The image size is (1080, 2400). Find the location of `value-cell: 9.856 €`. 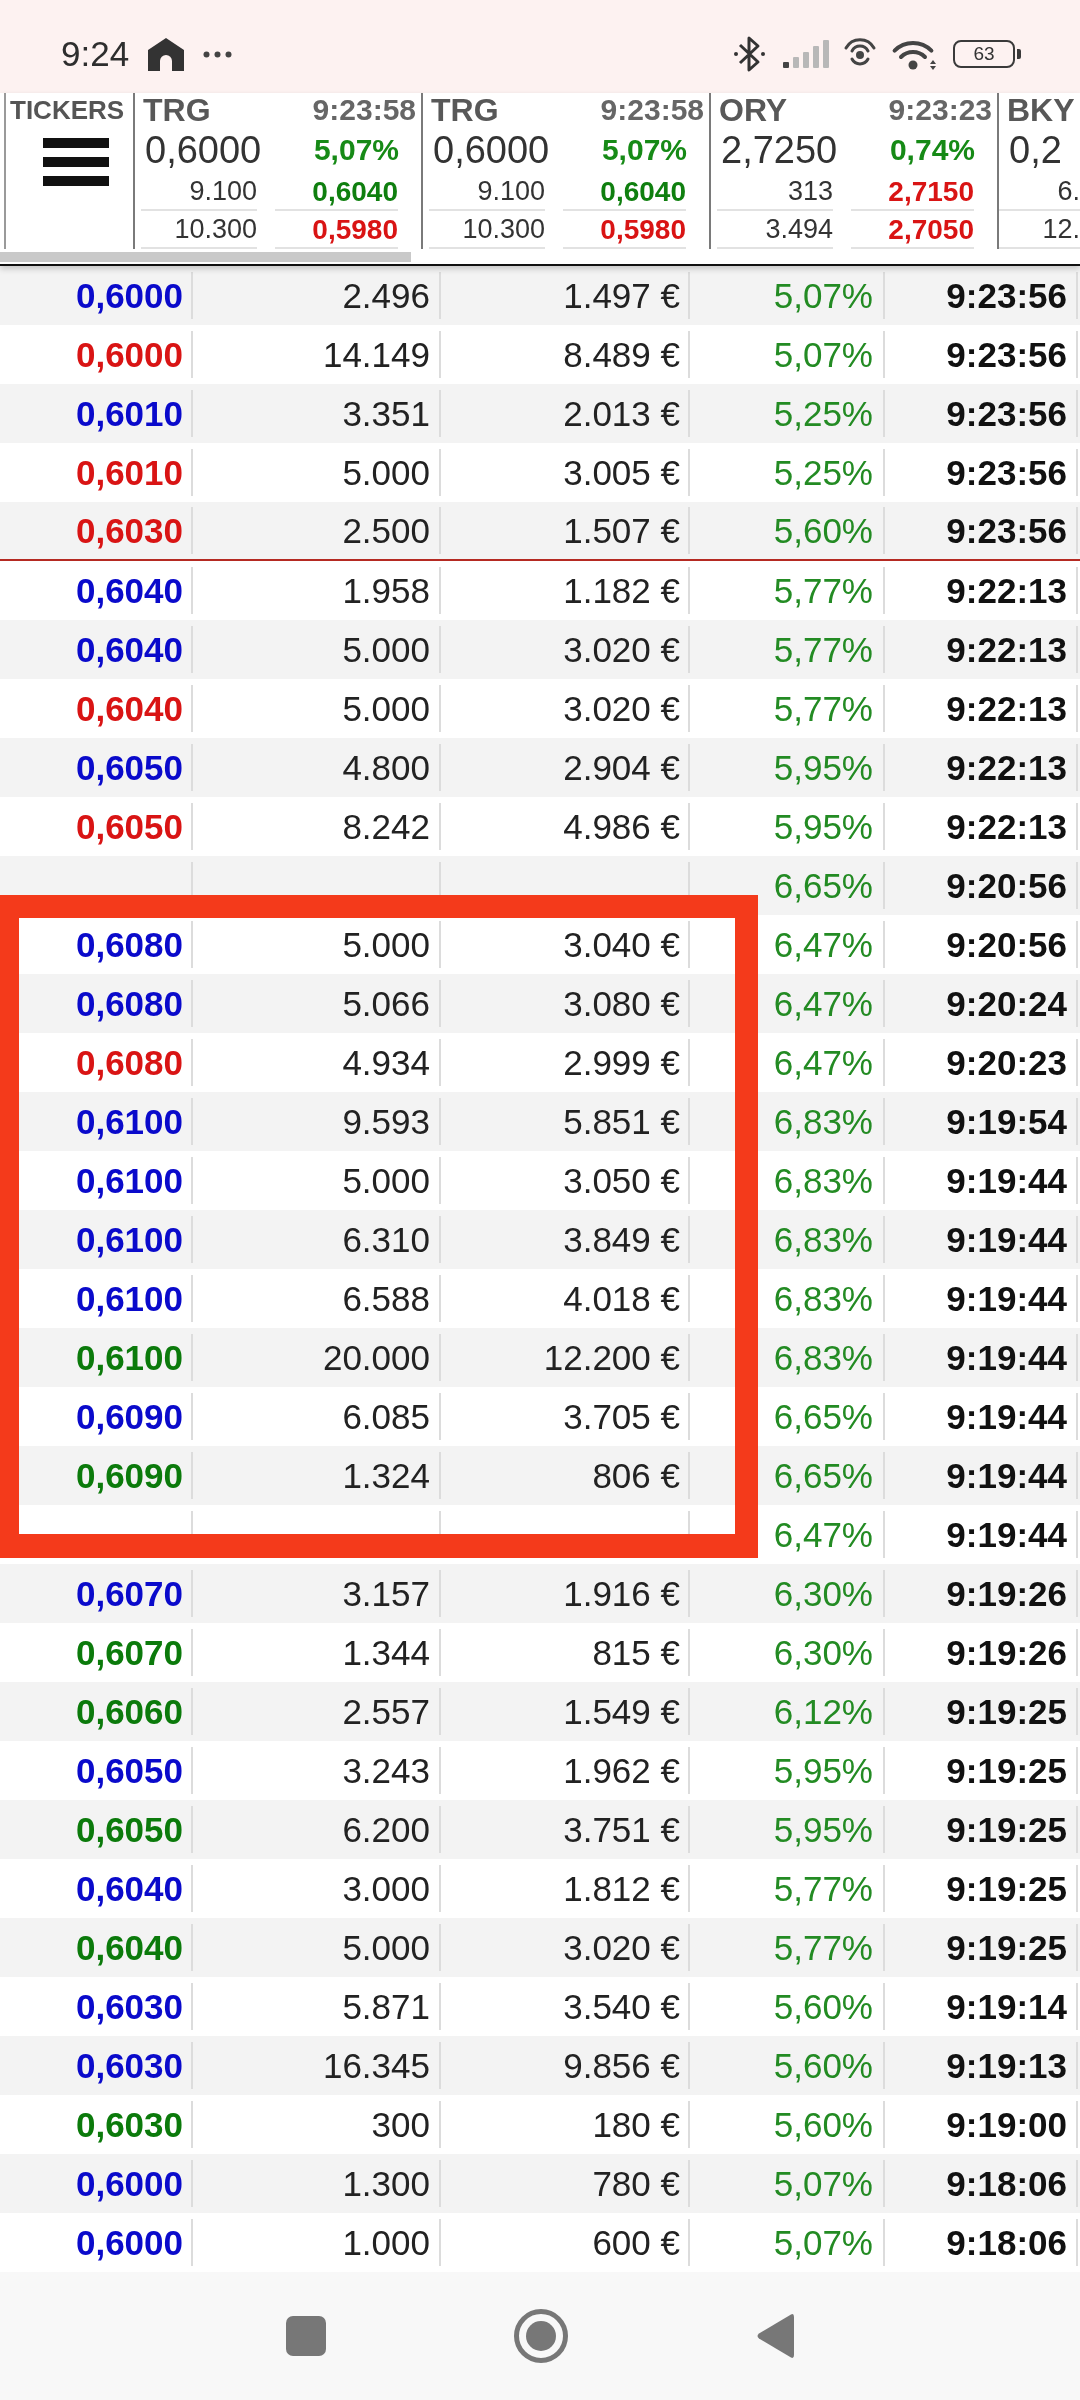

value-cell: 9.856 € is located at coordinates (565, 2065).